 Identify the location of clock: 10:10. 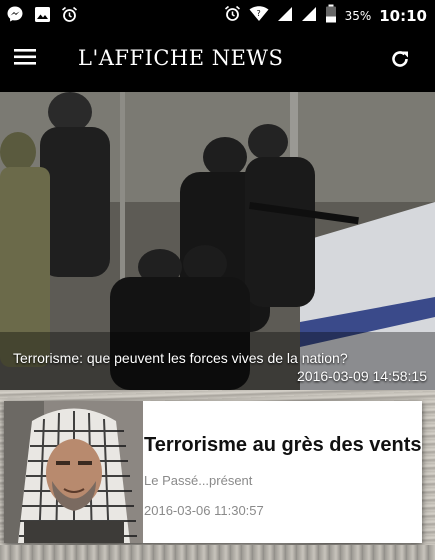
(403, 16).